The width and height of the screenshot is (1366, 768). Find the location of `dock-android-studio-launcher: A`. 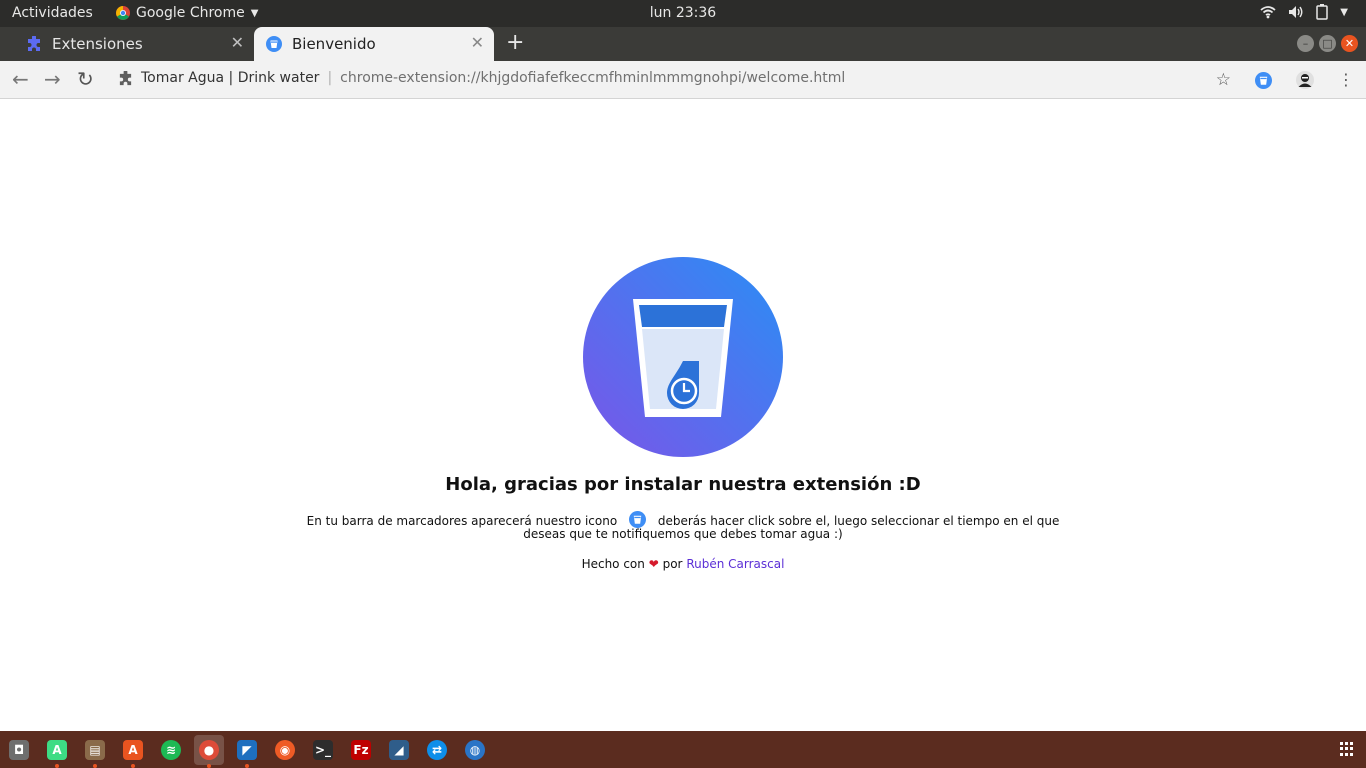

dock-android-studio-launcher: A is located at coordinates (57, 751).